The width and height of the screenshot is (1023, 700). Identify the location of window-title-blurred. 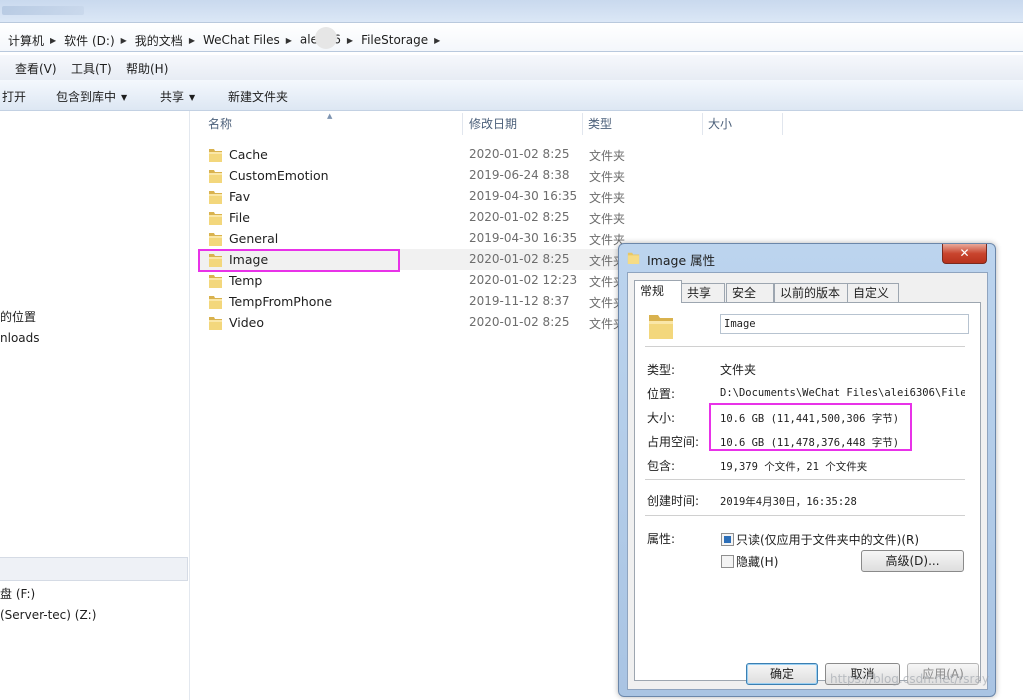
(43, 10).